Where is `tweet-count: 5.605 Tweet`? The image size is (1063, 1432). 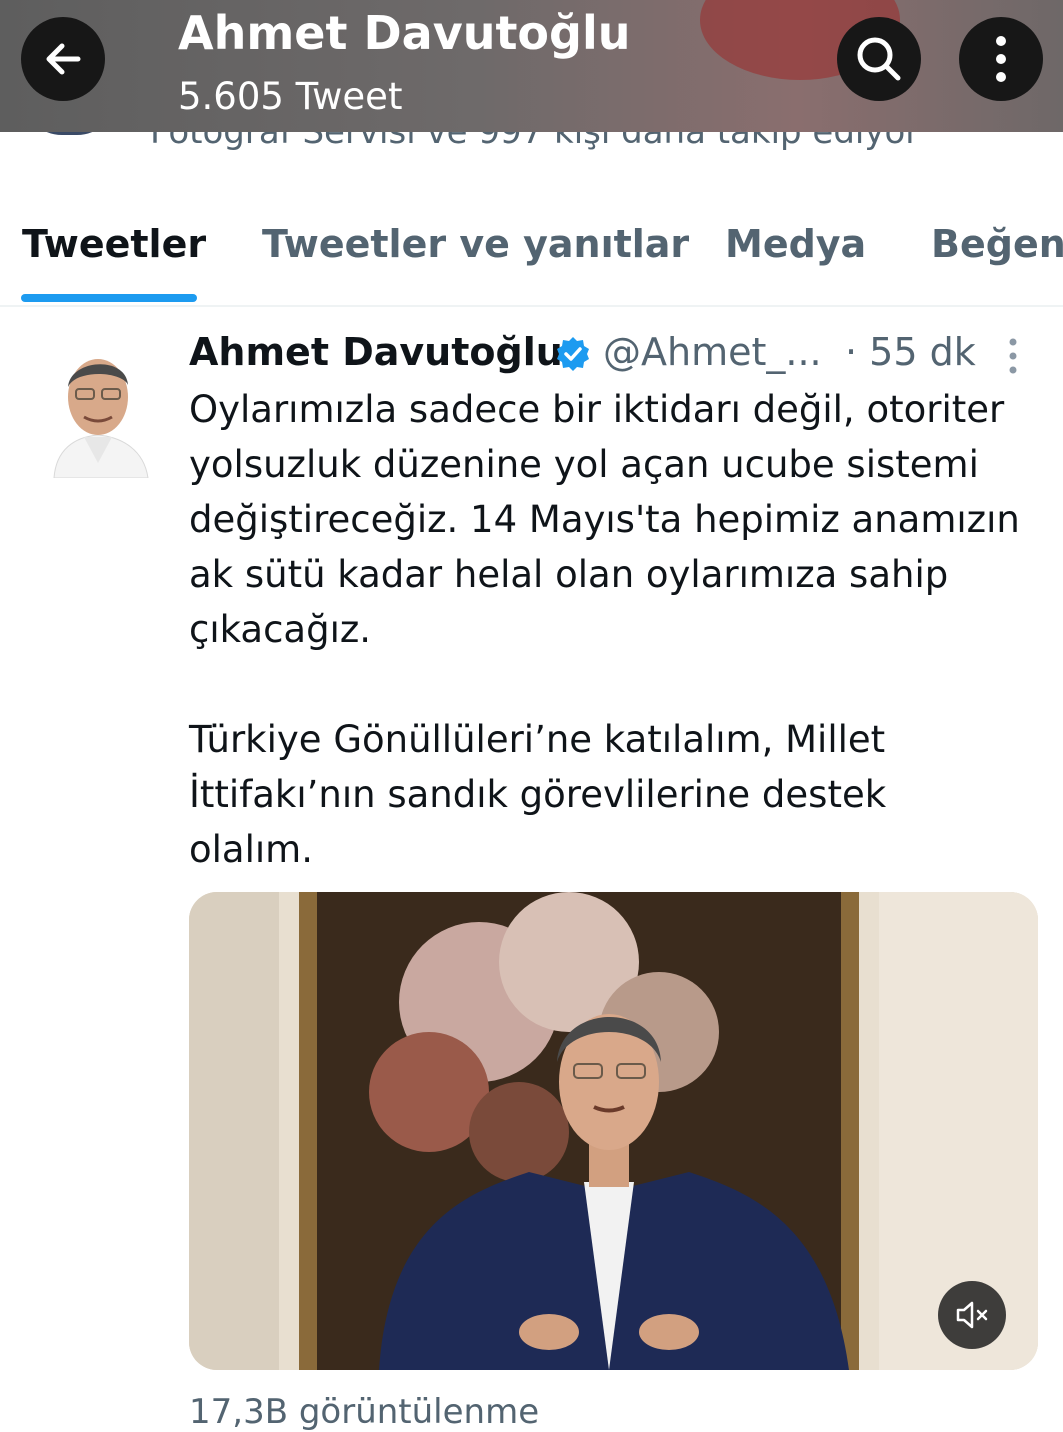 tweet-count: 5.605 Tweet is located at coordinates (290, 96).